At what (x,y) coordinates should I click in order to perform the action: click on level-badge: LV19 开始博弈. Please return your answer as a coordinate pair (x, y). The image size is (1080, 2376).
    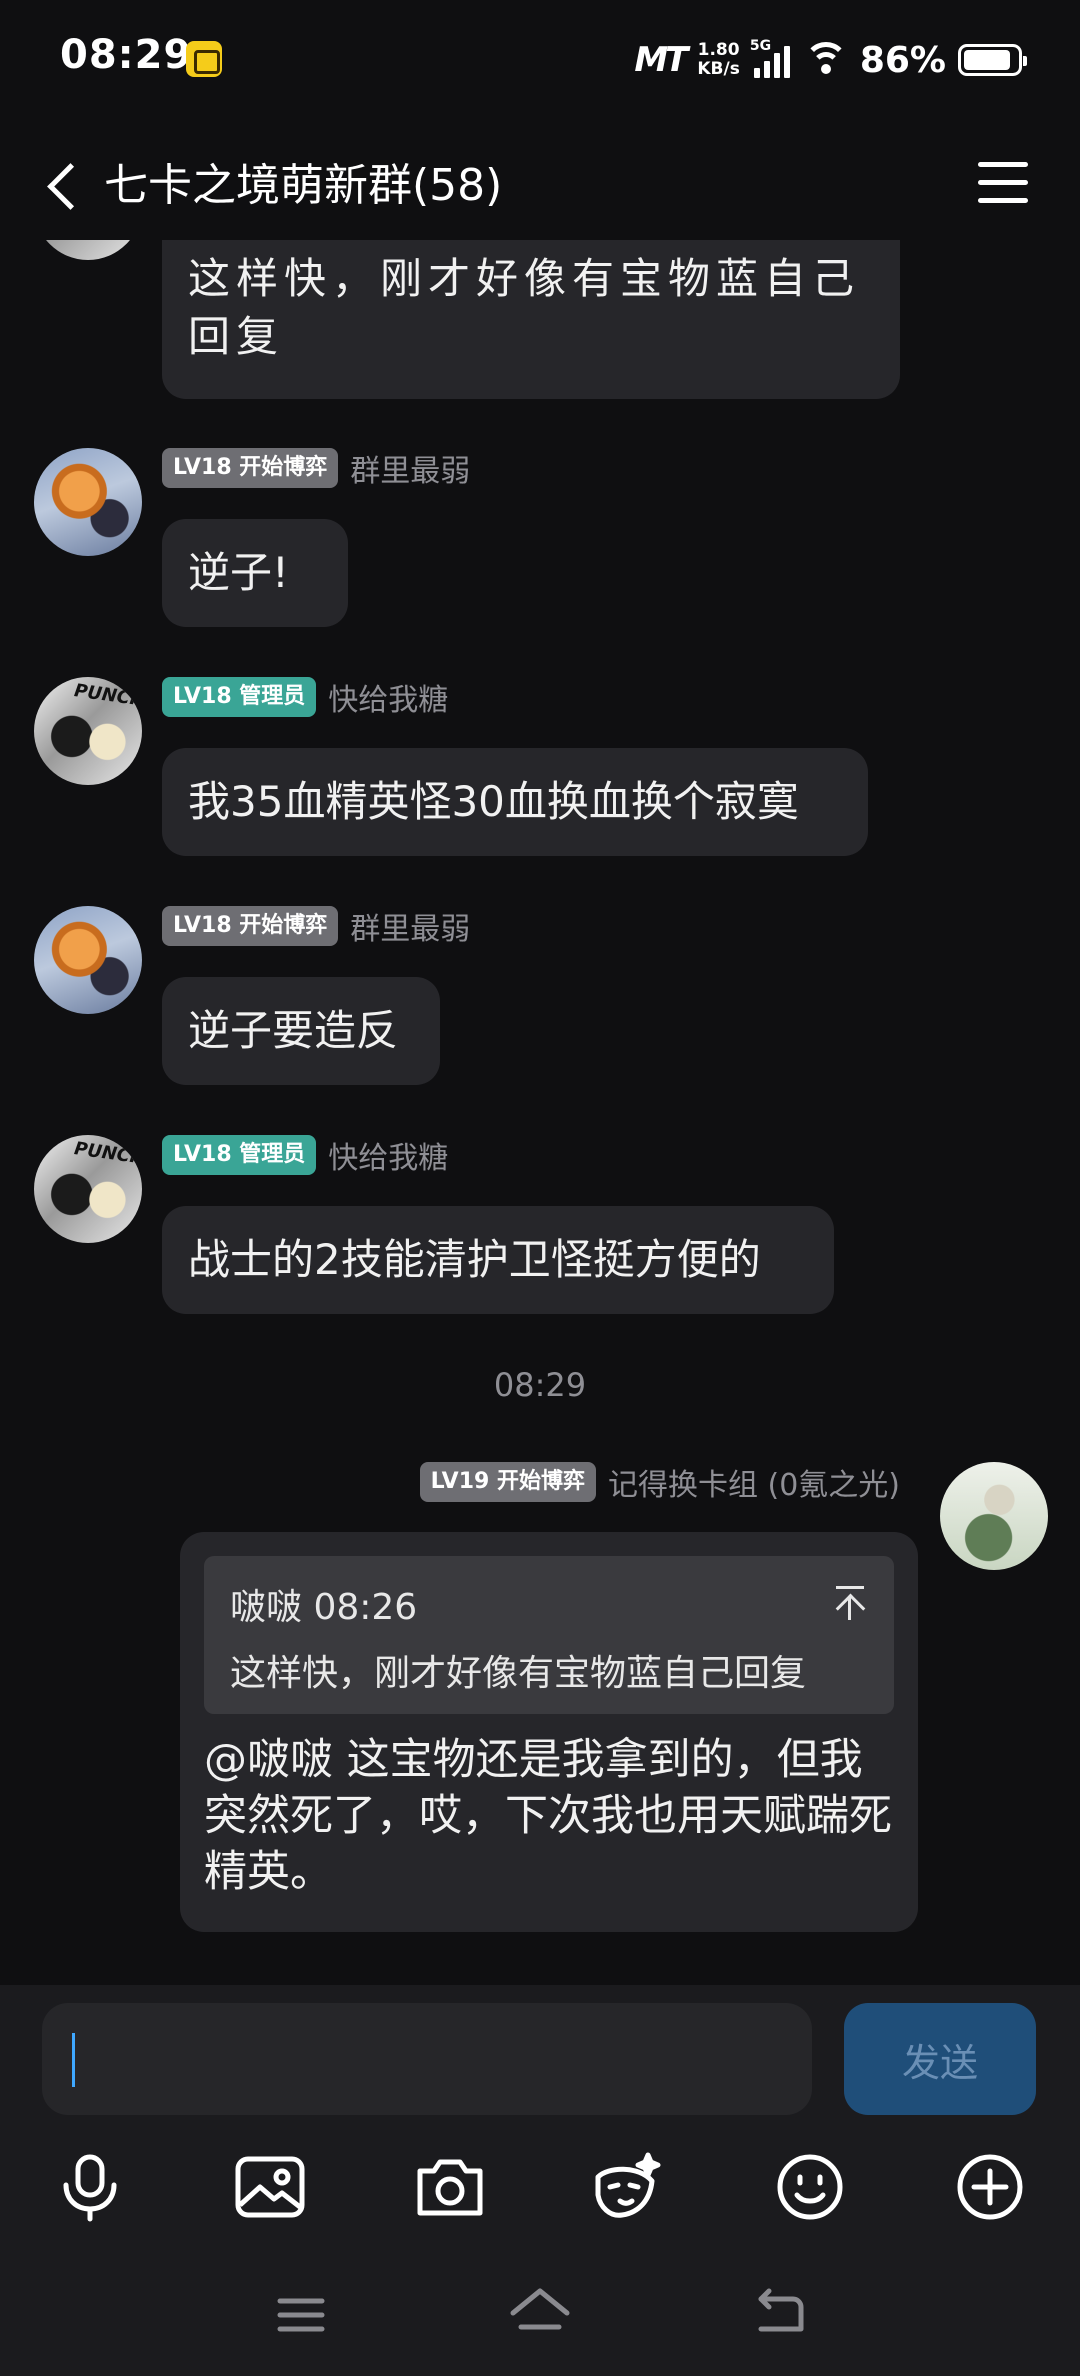
    Looking at the image, I should click on (507, 1482).